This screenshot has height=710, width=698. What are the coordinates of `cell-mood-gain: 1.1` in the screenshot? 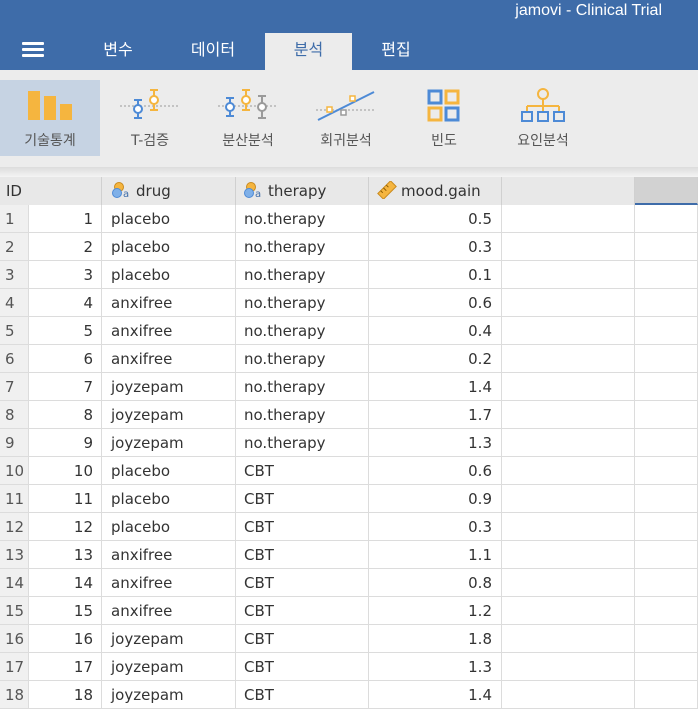 It's located at (435, 555).